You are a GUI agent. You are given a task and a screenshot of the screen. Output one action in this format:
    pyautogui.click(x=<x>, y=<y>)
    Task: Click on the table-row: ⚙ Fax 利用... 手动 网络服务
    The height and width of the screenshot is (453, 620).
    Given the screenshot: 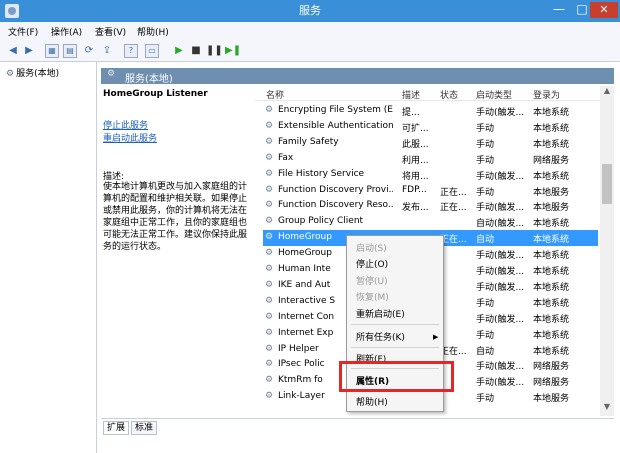 What is the action you would take?
    pyautogui.click(x=430, y=159)
    